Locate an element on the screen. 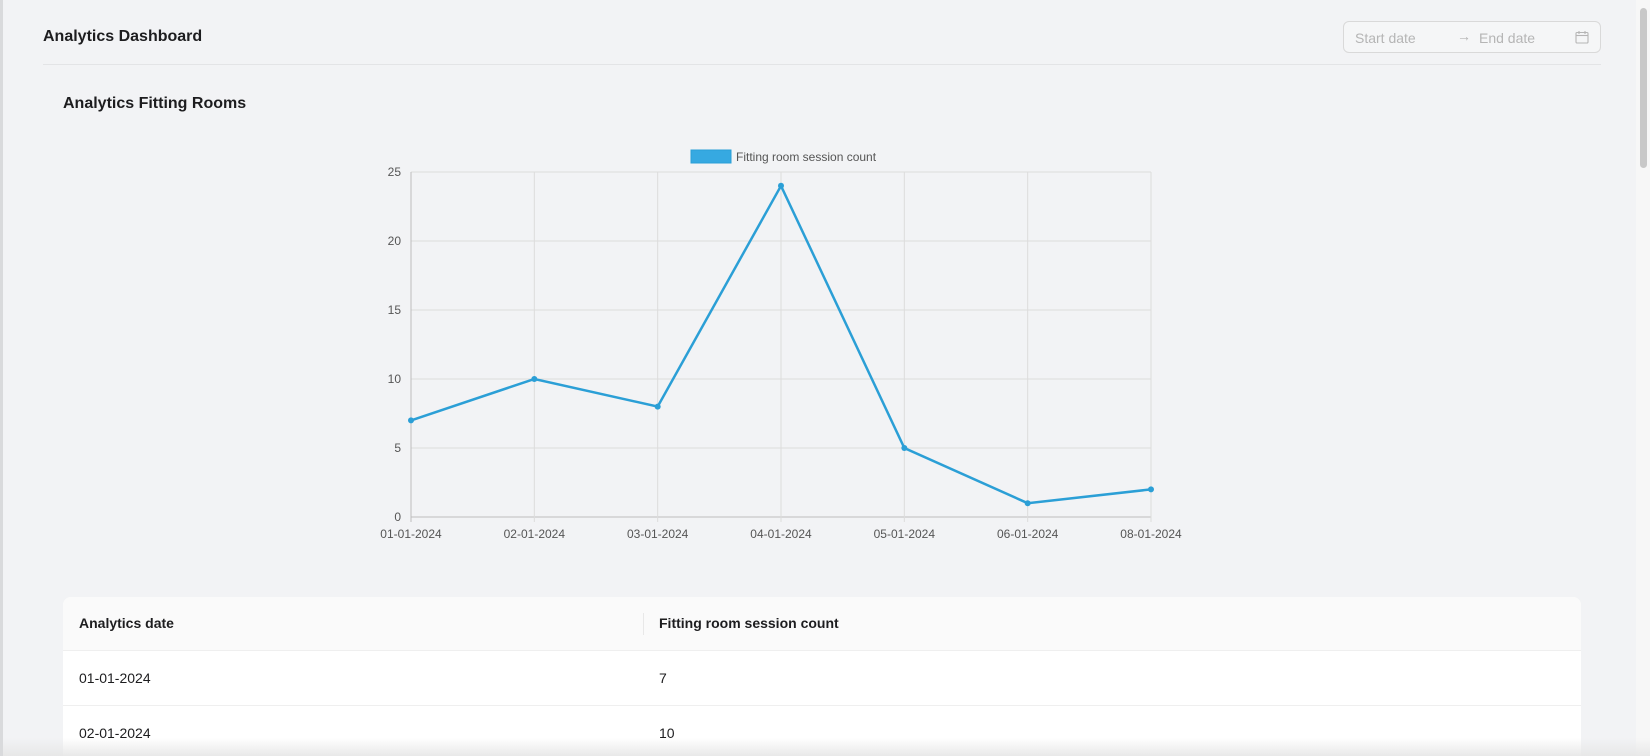  column-header-count: Fitting room session count is located at coordinates (749, 623).